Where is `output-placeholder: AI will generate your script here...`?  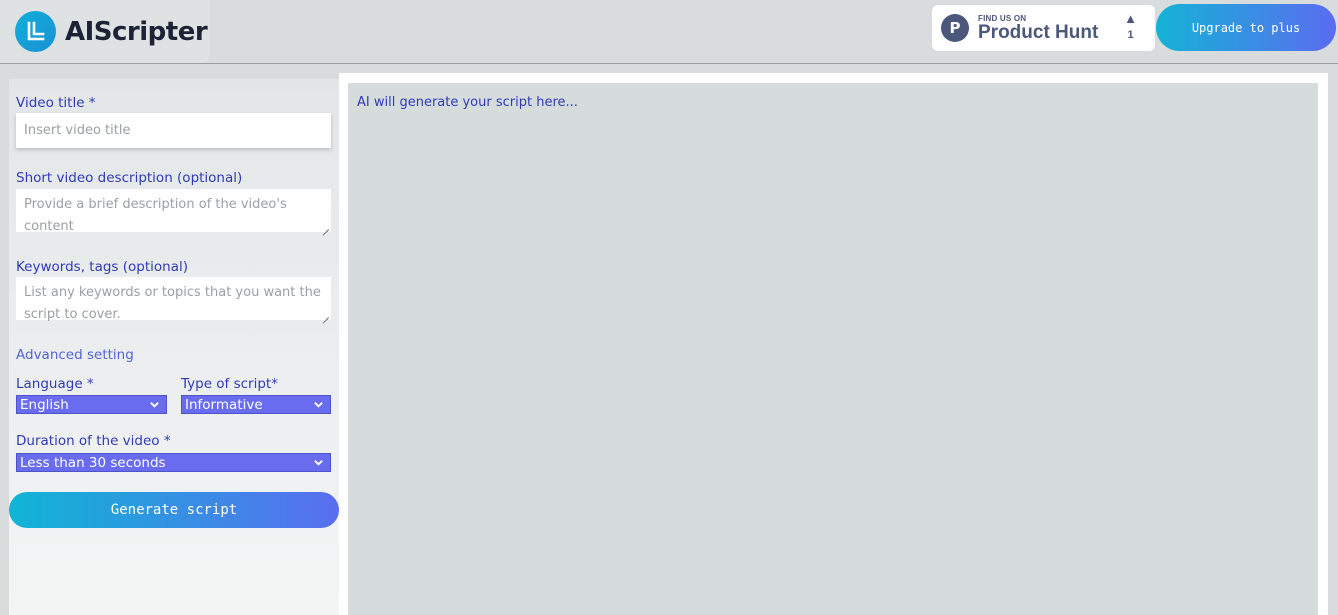 output-placeholder: AI will generate your script here... is located at coordinates (467, 102).